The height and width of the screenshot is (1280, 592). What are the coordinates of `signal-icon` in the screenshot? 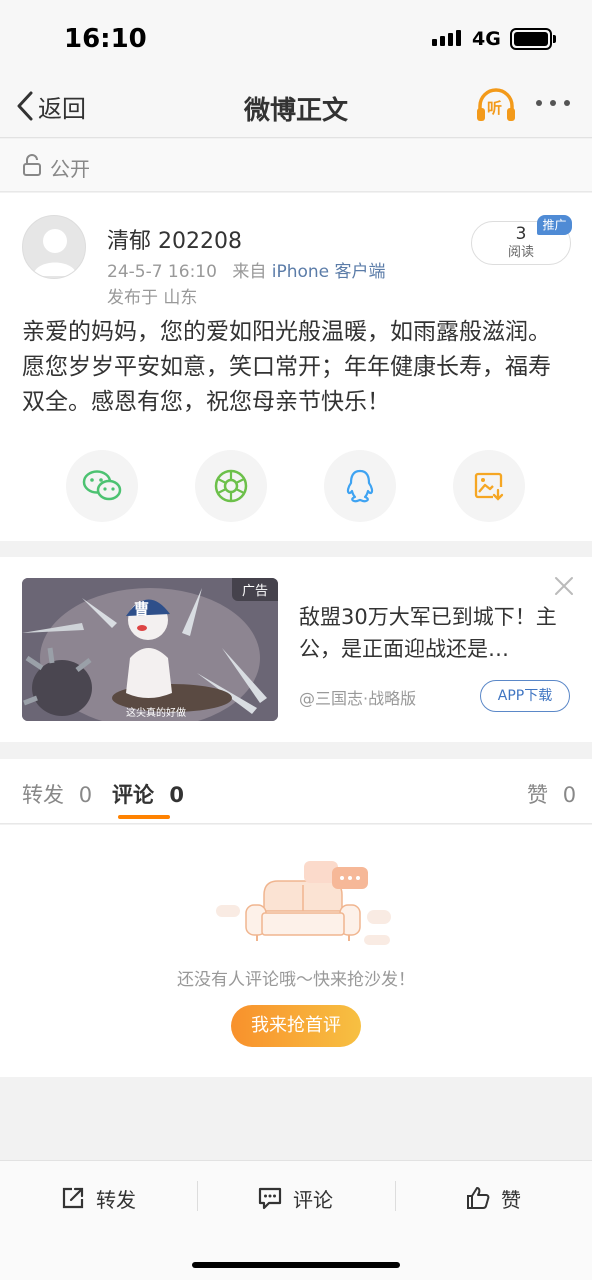 It's located at (446, 38).